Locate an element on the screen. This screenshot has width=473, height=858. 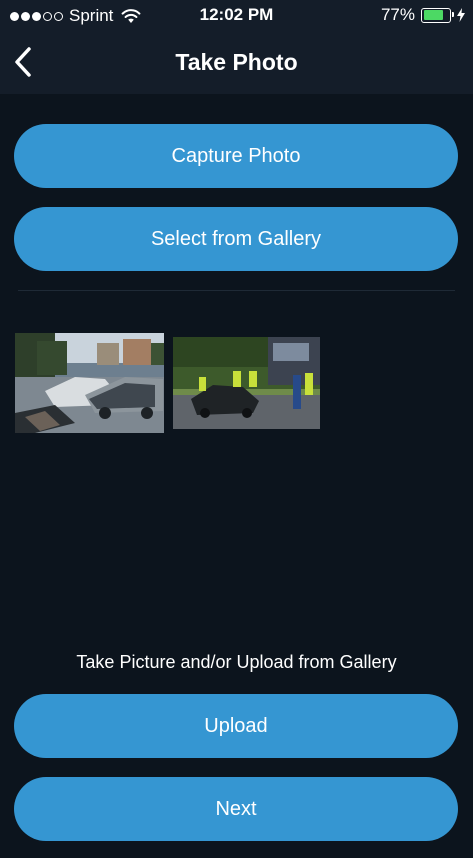
battery-status: 77% is located at coordinates (423, 15).